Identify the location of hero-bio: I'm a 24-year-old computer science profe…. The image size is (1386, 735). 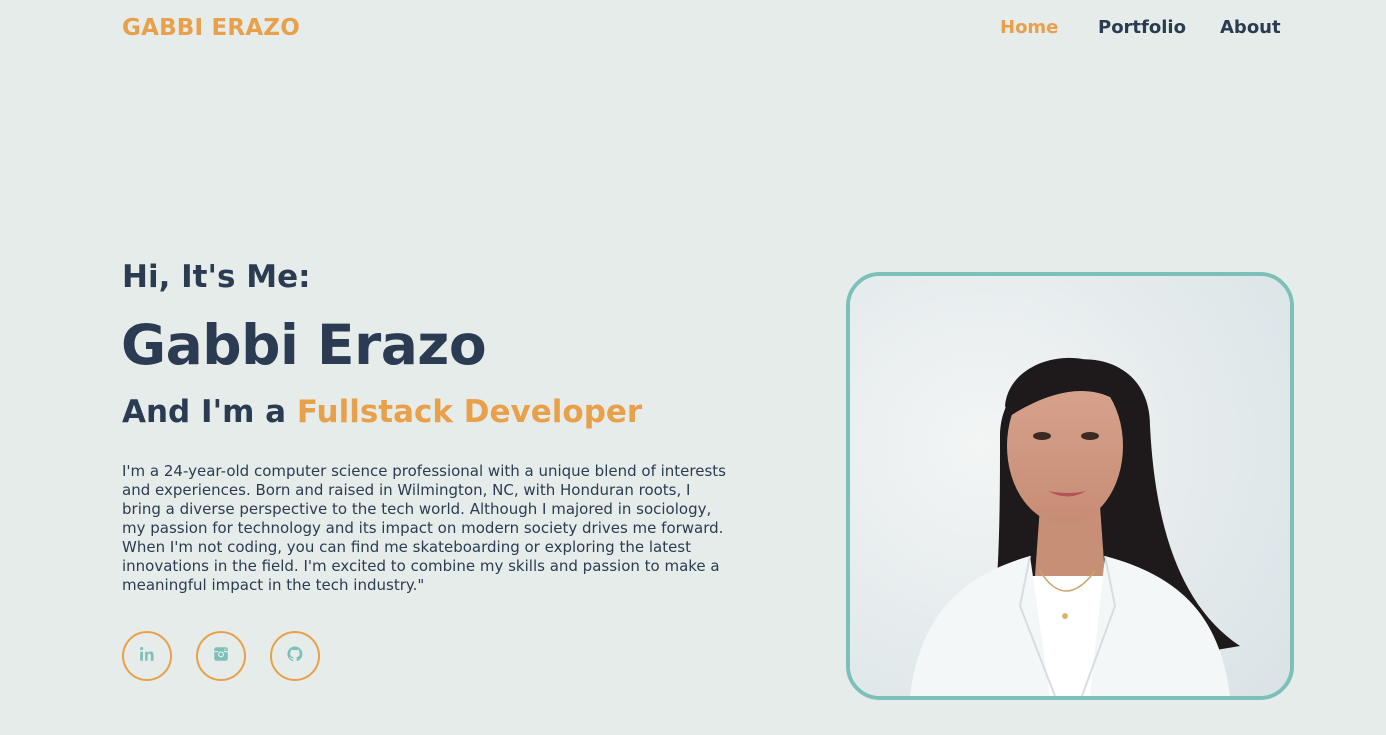
(424, 528).